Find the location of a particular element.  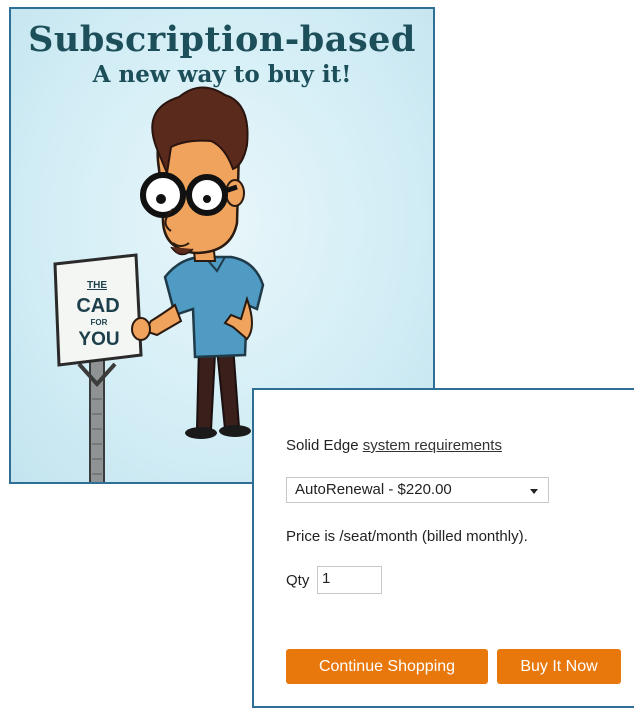

price-note: Price is /seat/month (billed monthly). is located at coordinates (407, 536).